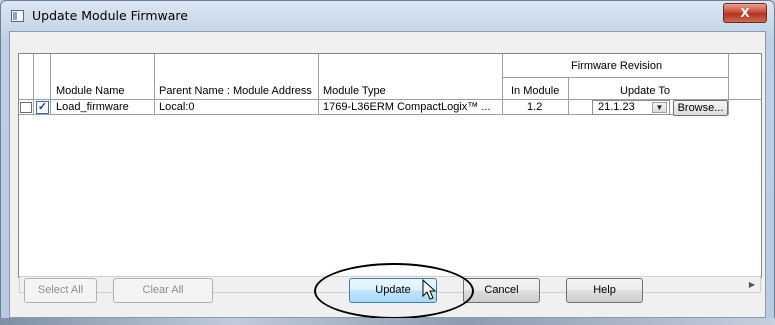 The height and width of the screenshot is (325, 775). Describe the element at coordinates (387, 321) in the screenshot. I see `background-strip` at that location.